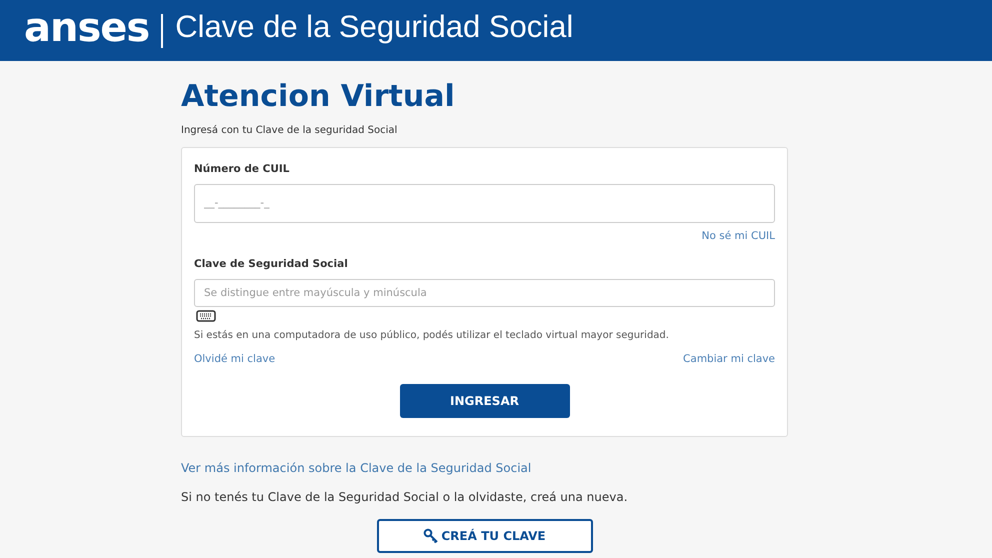  Describe the element at coordinates (271, 264) in the screenshot. I see `field-label: Clave de Seguridad Social` at that location.